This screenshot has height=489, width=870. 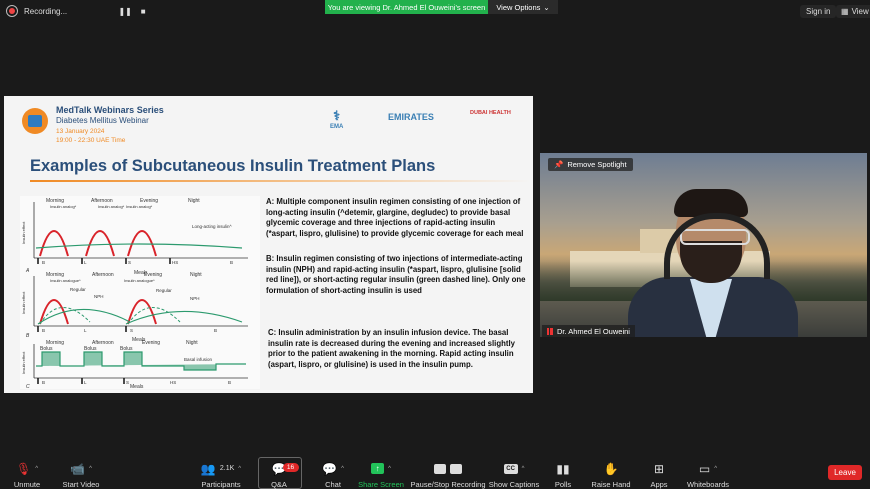 I want to click on speaker-video-tile: 📌 Remove Spotlight Dr. Ahmed El Ouweini, so click(x=703, y=245).